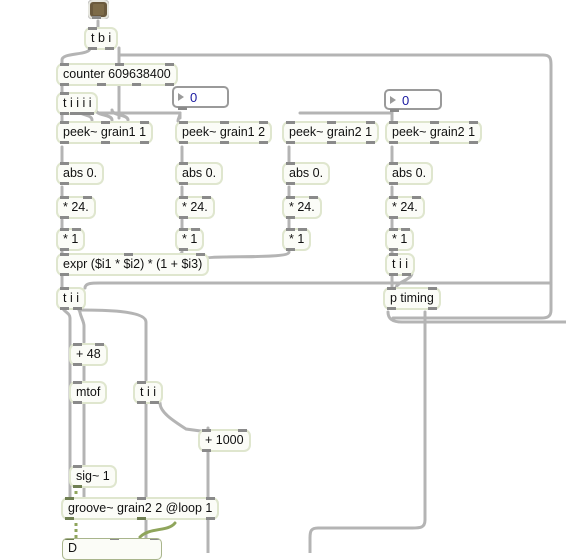  I want to click on object-expr: expr ($i1 * $i2) * (1 + $i3), so click(132, 264).